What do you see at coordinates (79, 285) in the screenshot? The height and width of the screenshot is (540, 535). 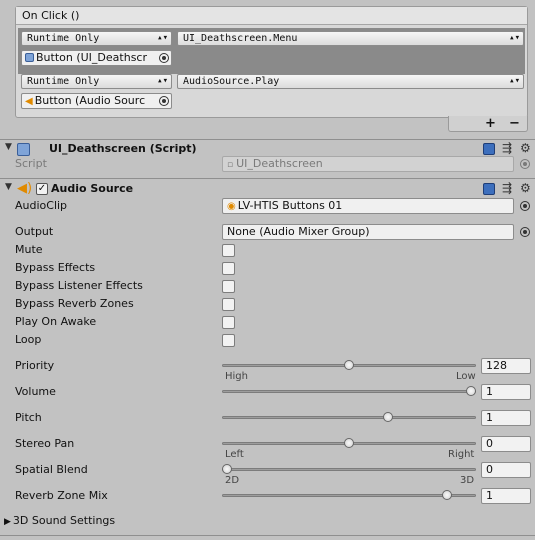 I see `bypass-listener-effects-label: Bypass Listener Effects` at bounding box center [79, 285].